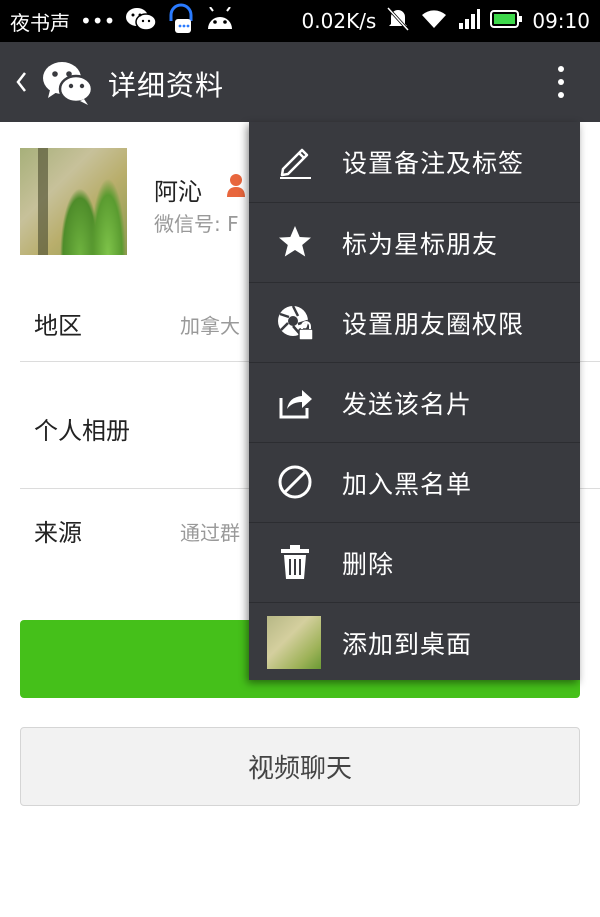  What do you see at coordinates (469, 21) in the screenshot?
I see `signal-icon` at bounding box center [469, 21].